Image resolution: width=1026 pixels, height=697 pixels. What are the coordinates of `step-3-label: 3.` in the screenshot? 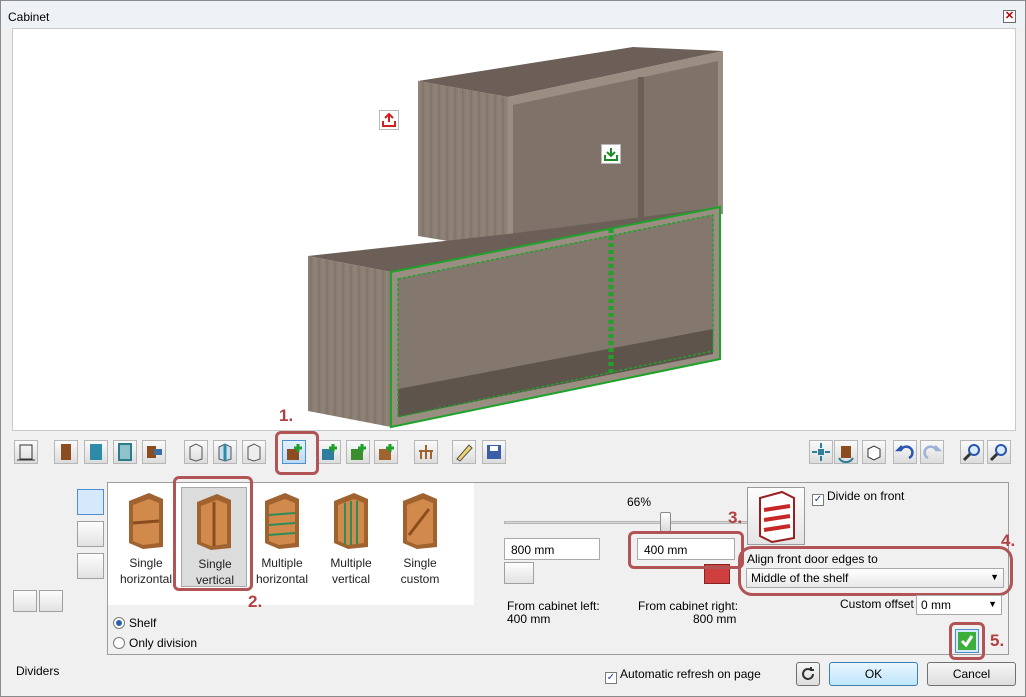 It's located at (735, 517).